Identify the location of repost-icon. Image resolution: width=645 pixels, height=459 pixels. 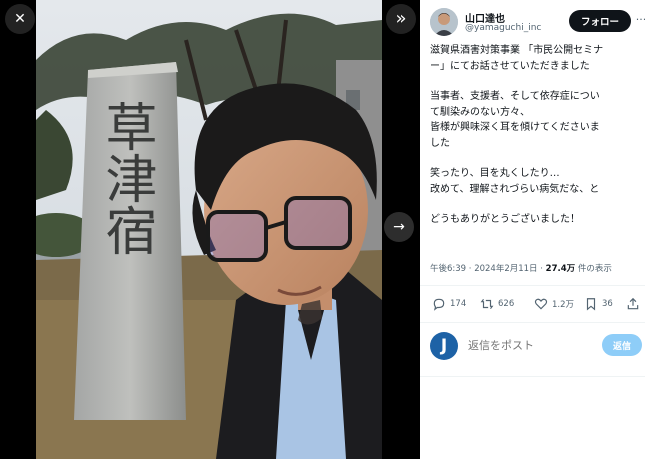
(487, 304).